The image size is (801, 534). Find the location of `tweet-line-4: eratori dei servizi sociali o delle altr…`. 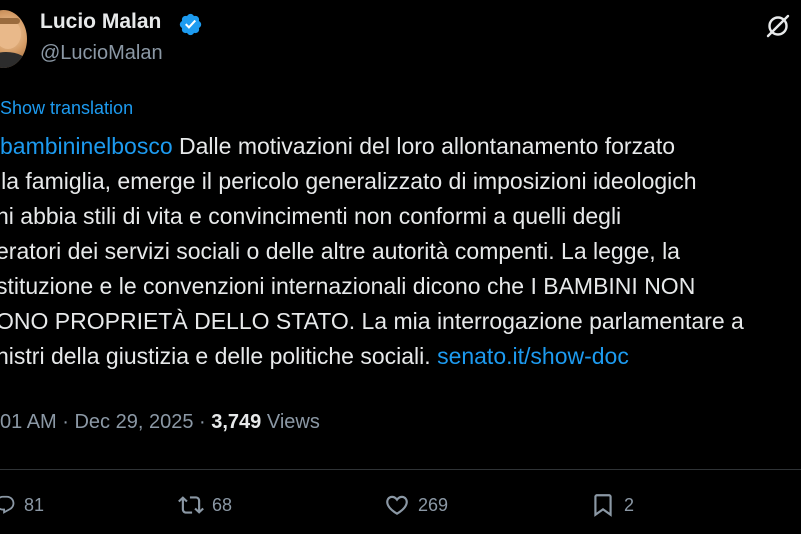

tweet-line-4: eratori dei servizi sociali o delle altr… is located at coordinates (340, 251).